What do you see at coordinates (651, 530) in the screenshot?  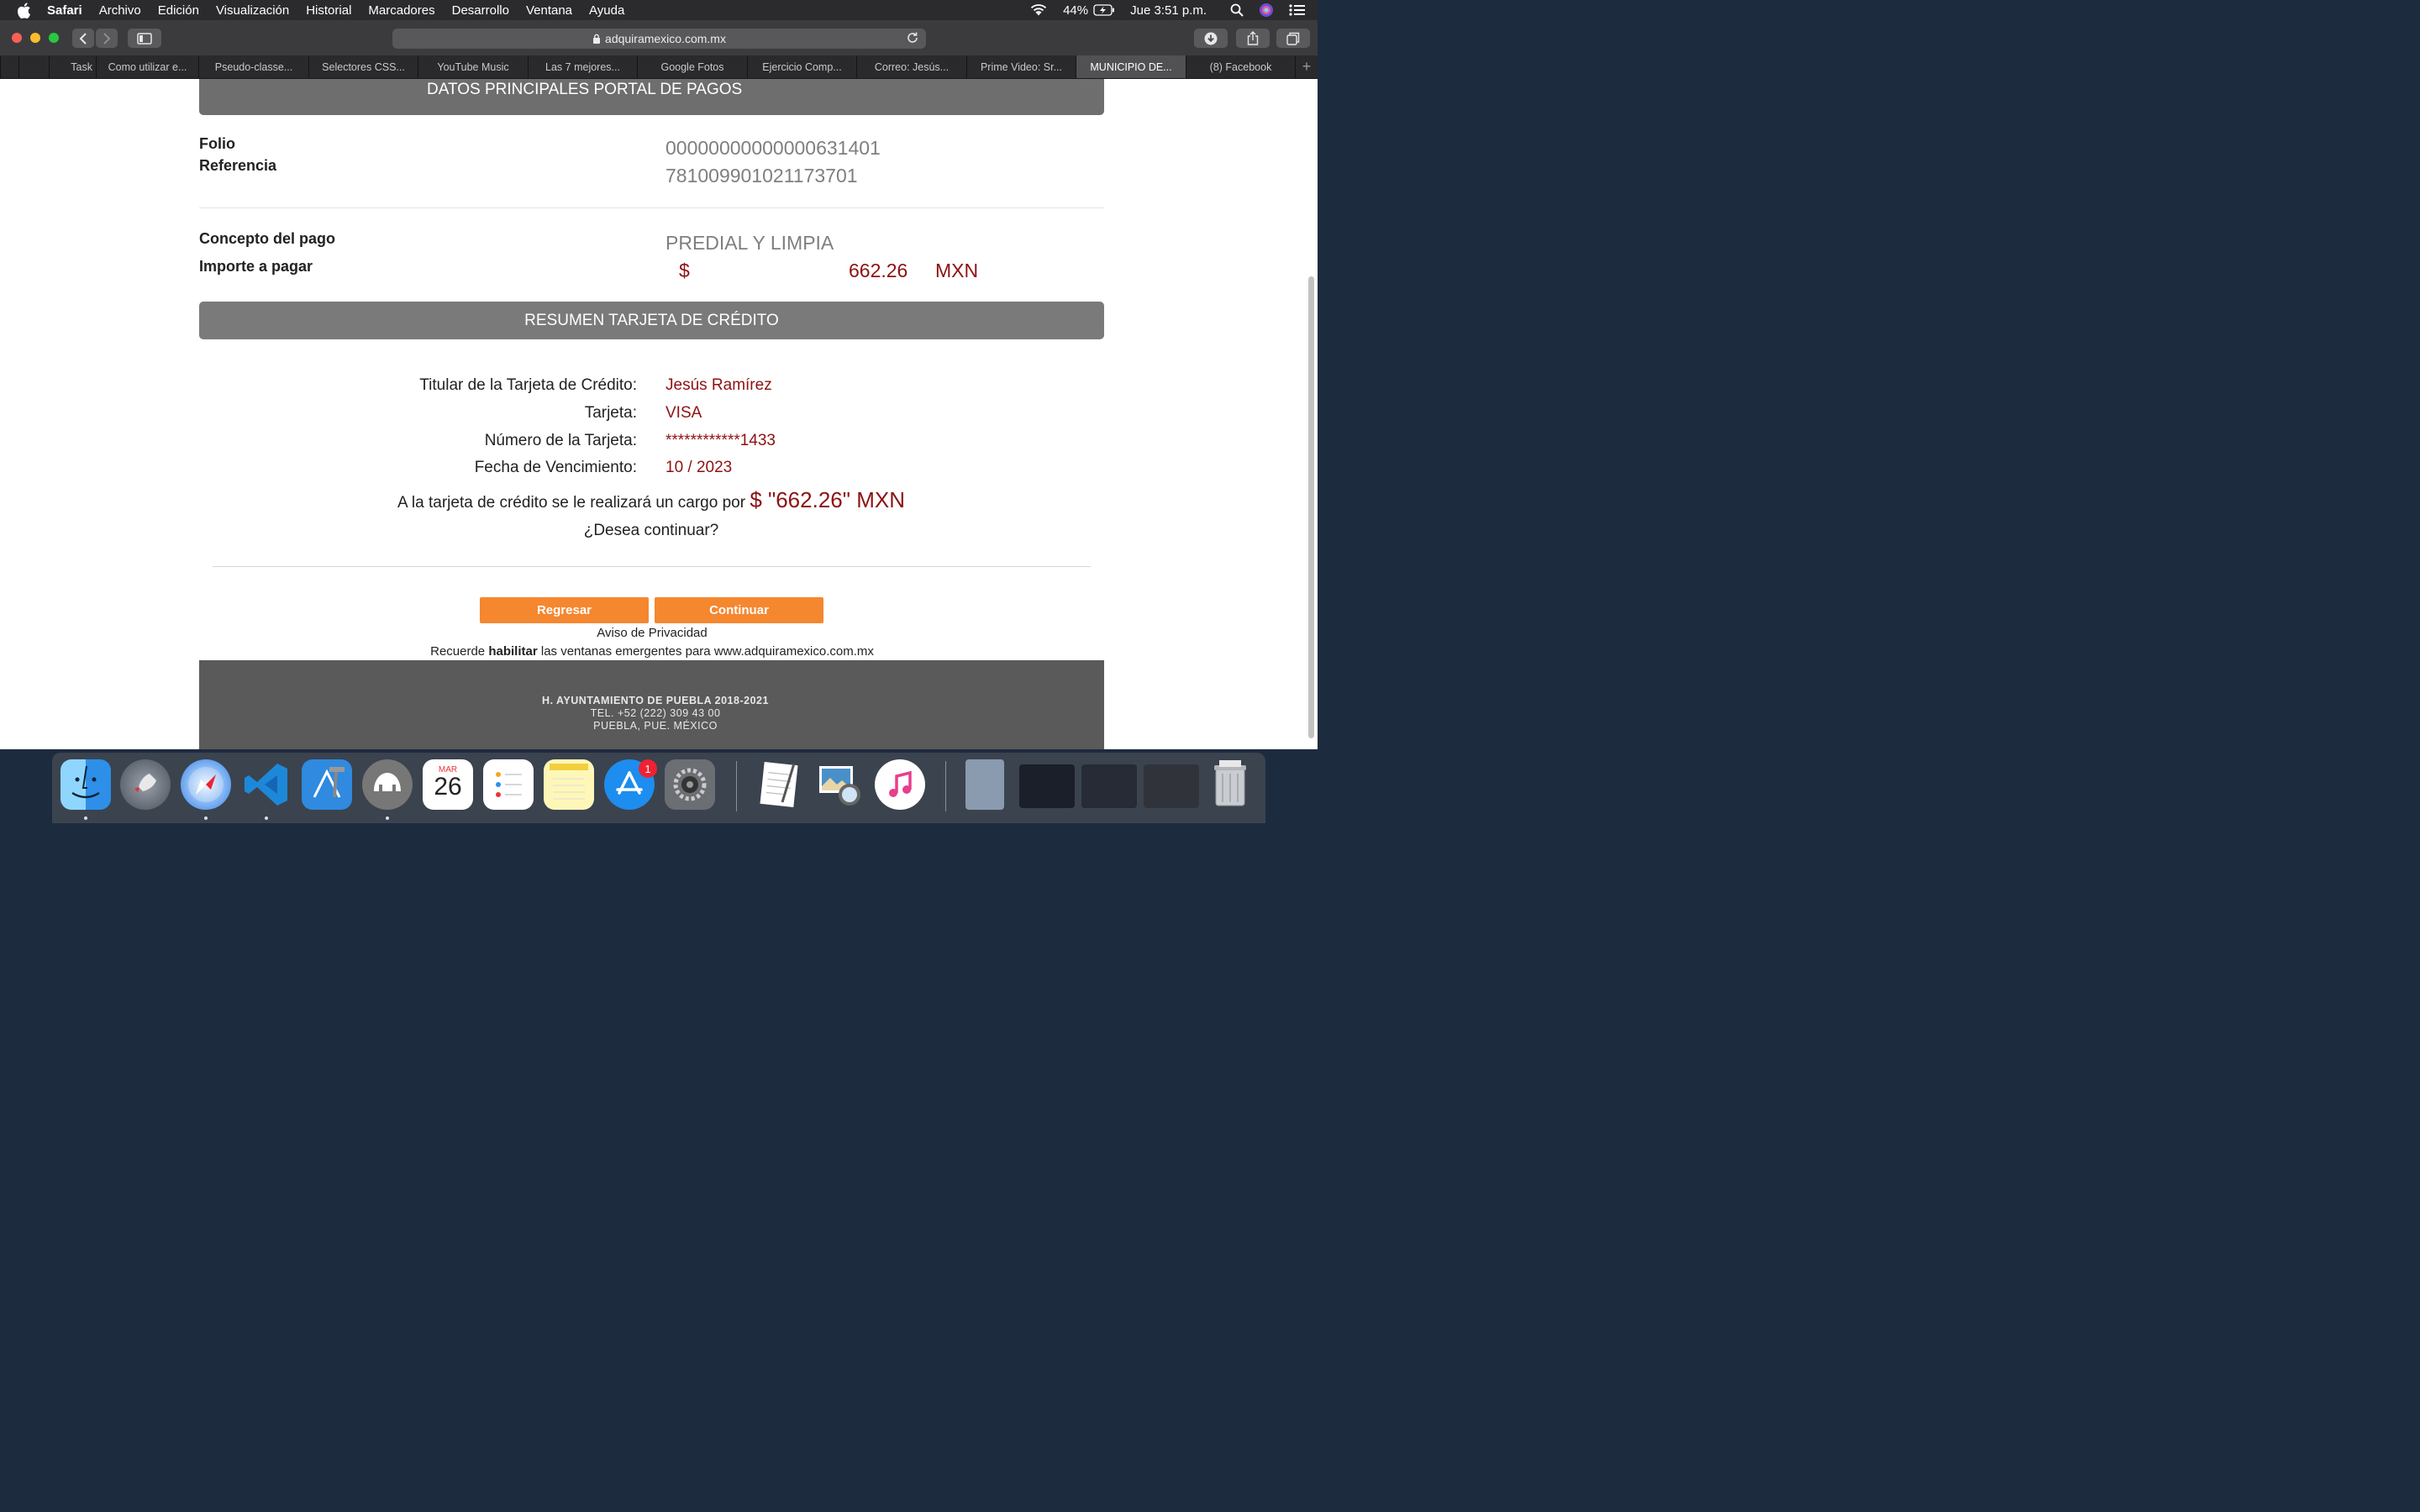 I see `confirm-question: ¿Desea continuar?` at bounding box center [651, 530].